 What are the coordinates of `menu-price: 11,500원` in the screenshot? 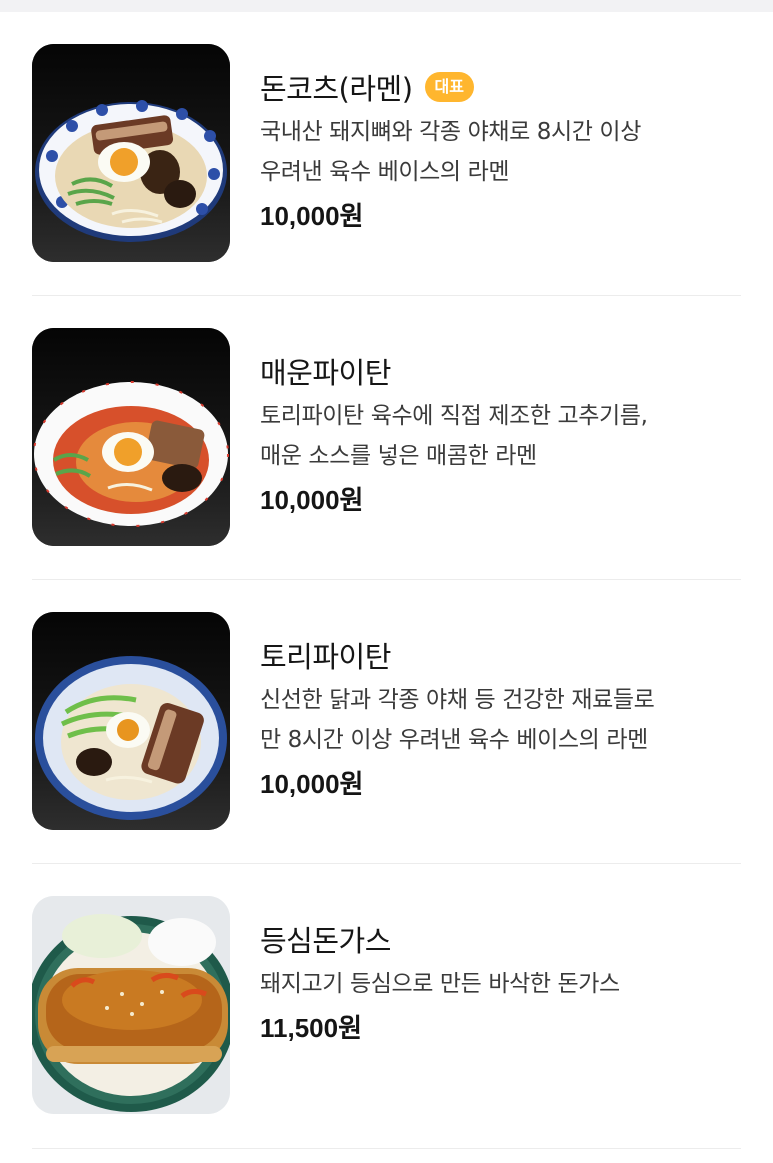 It's located at (311, 1028).